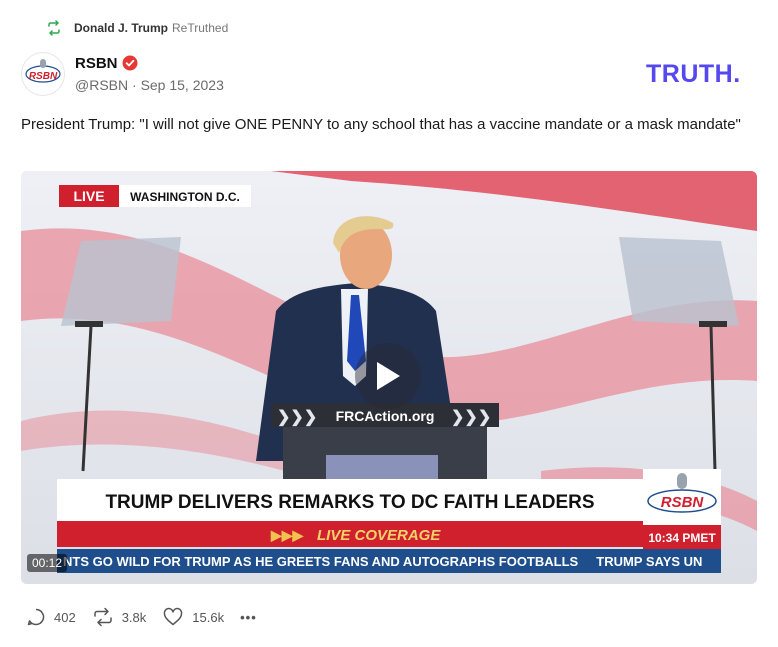  Describe the element at coordinates (693, 73) in the screenshot. I see `truth-logo-text: TRUTH.` at that location.